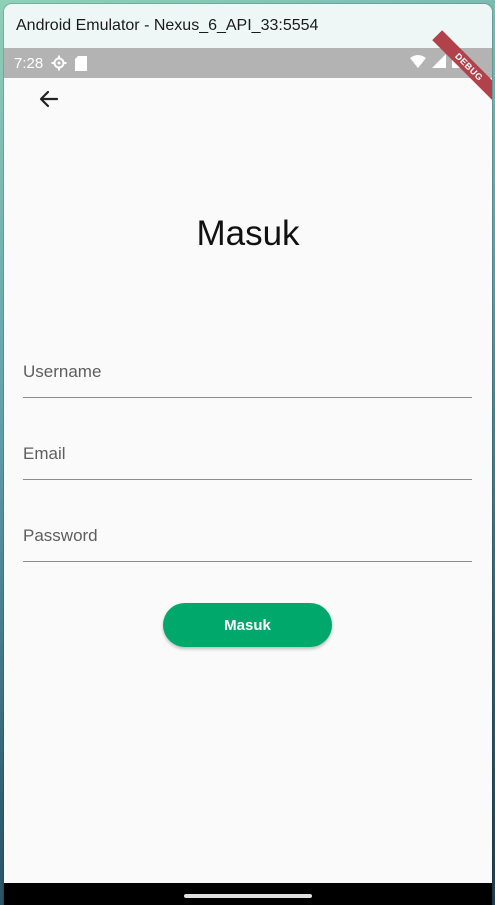 Image resolution: width=495 pixels, height=905 pixels. What do you see at coordinates (81, 63) in the screenshot?
I see `sd-card-icon` at bounding box center [81, 63].